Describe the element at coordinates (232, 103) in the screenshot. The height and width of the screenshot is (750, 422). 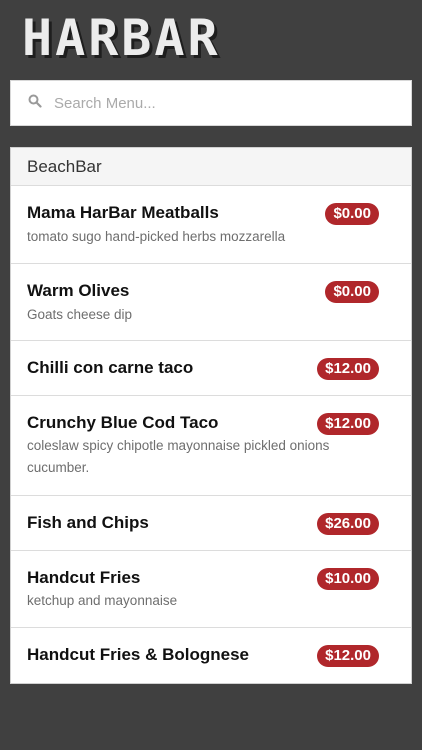
I see `search-input` at that location.